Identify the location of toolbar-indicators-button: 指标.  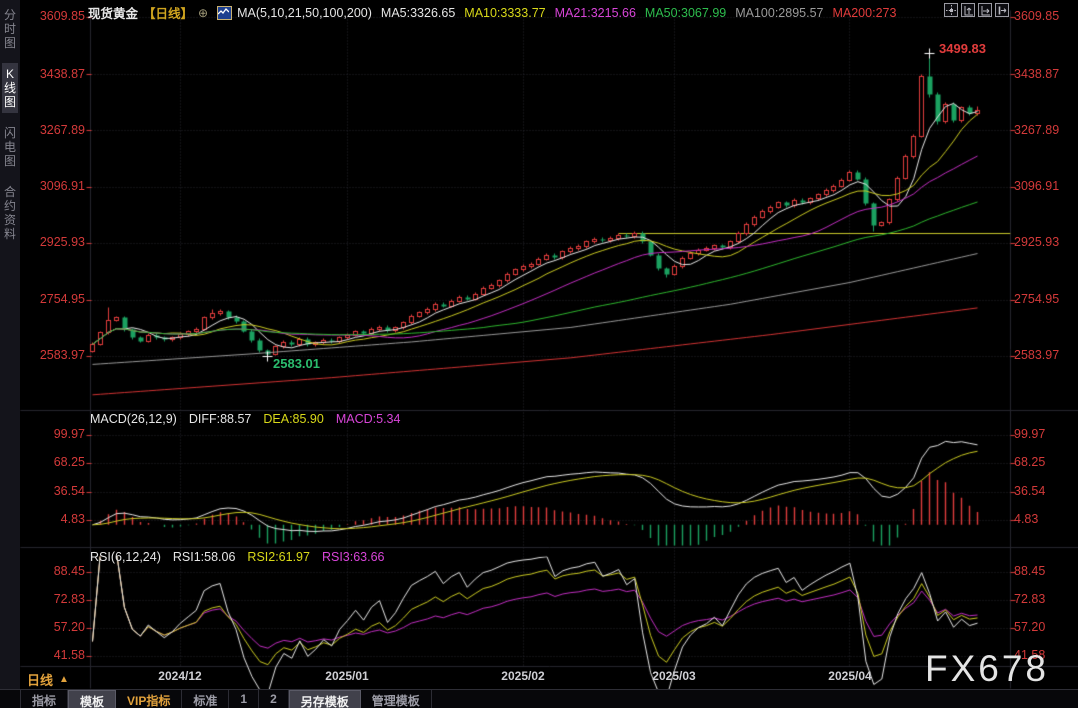
(44, 699).